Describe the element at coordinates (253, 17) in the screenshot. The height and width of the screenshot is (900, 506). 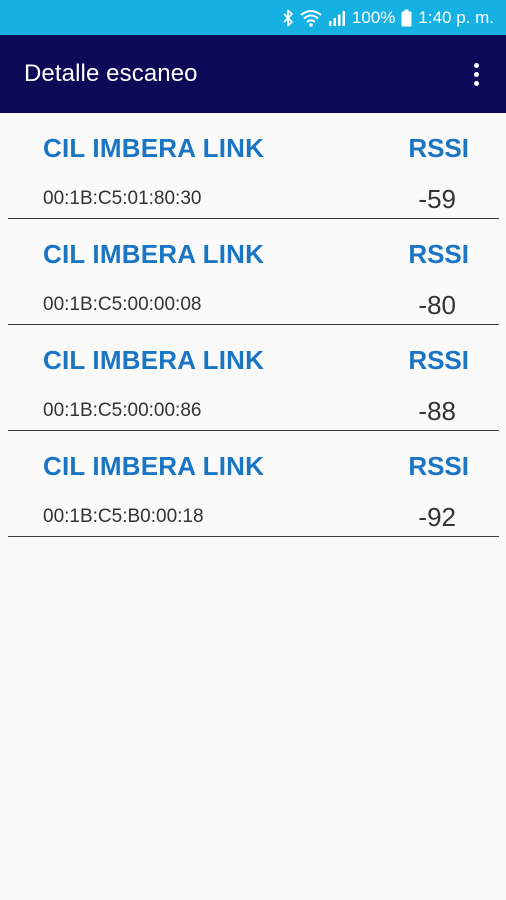
I see `status-bar: 100% 1:40 p. m.` at that location.